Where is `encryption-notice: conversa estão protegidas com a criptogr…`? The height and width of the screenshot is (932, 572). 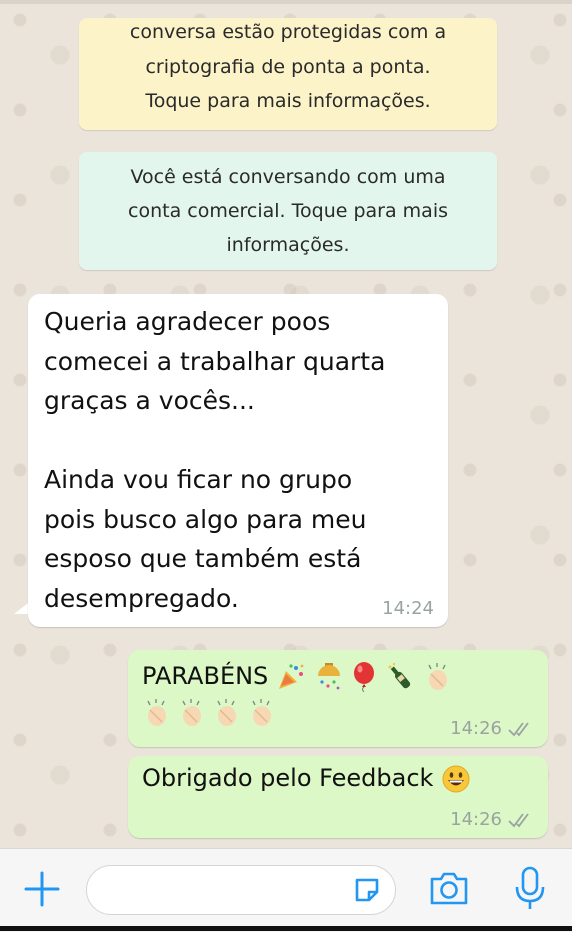 encryption-notice: conversa estão protegidas com a criptogr… is located at coordinates (288, 74).